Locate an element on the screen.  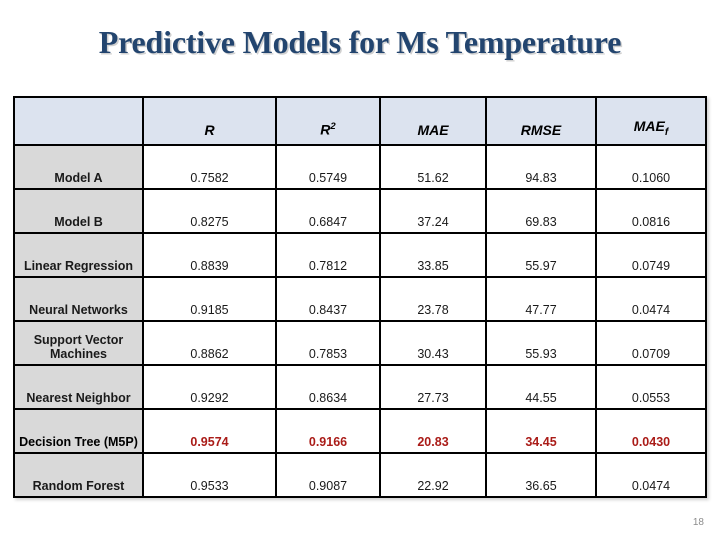
cell-mae: 20.83 is located at coordinates (433, 431).